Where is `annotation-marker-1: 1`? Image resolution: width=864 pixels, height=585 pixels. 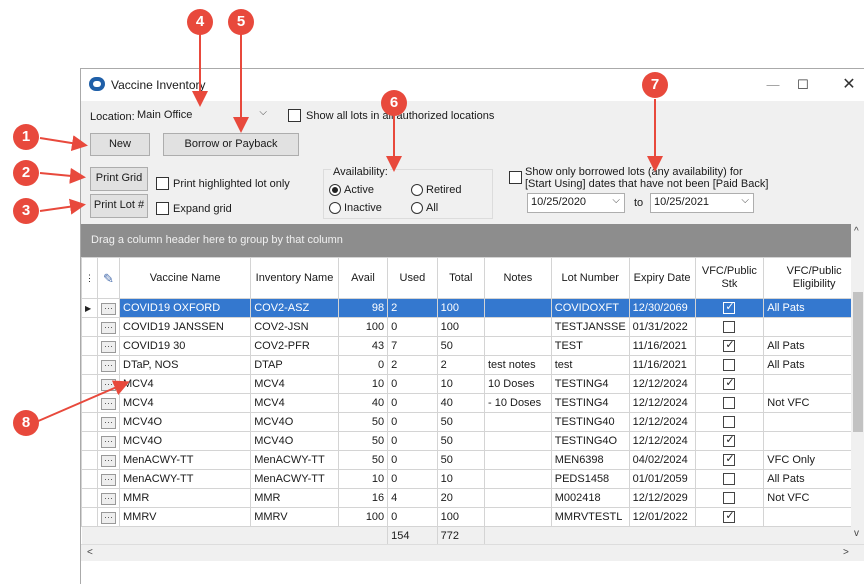 annotation-marker-1: 1 is located at coordinates (26, 137).